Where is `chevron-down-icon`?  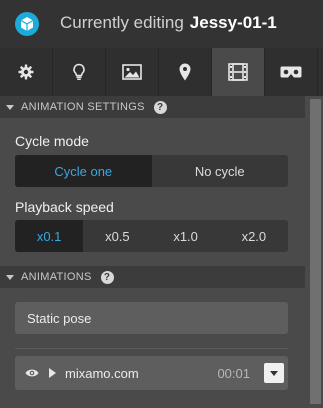
chevron-down-icon is located at coordinates (274, 373).